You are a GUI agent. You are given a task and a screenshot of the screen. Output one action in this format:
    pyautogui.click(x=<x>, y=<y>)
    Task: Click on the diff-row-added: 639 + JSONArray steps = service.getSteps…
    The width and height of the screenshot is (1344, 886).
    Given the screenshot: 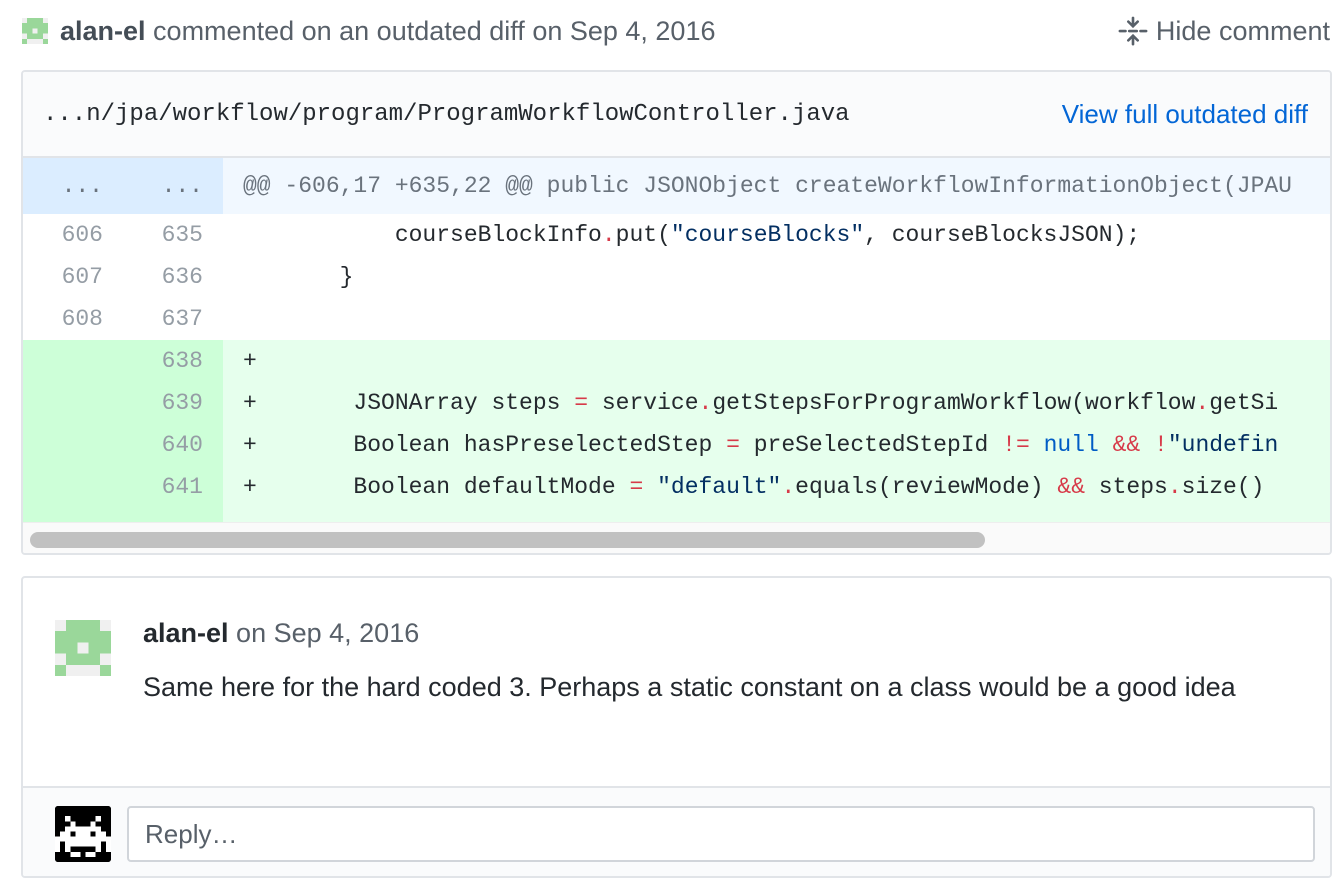 What is the action you would take?
    pyautogui.click(x=676, y=403)
    